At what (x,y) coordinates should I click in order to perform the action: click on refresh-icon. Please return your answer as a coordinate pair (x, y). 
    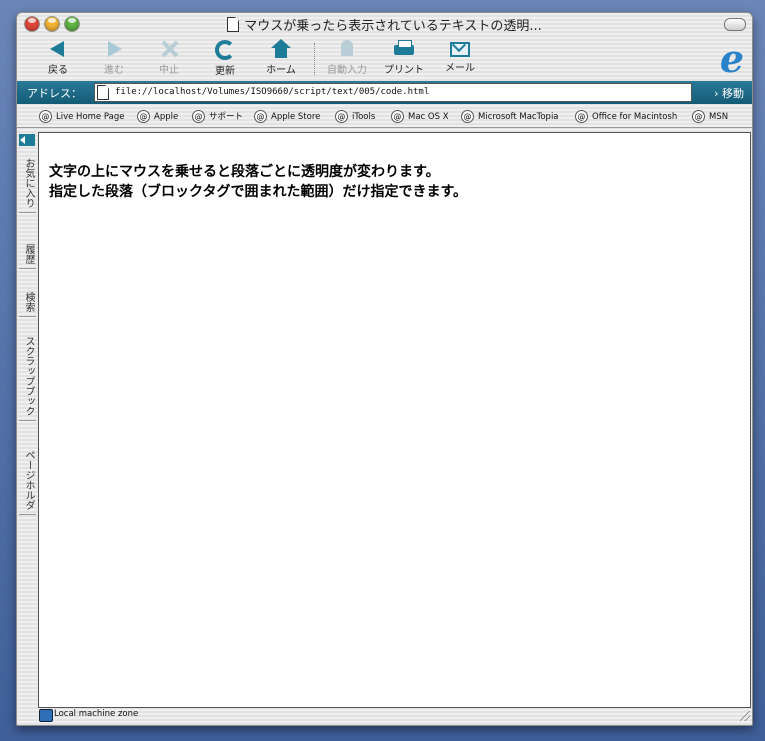
    Looking at the image, I should click on (225, 50).